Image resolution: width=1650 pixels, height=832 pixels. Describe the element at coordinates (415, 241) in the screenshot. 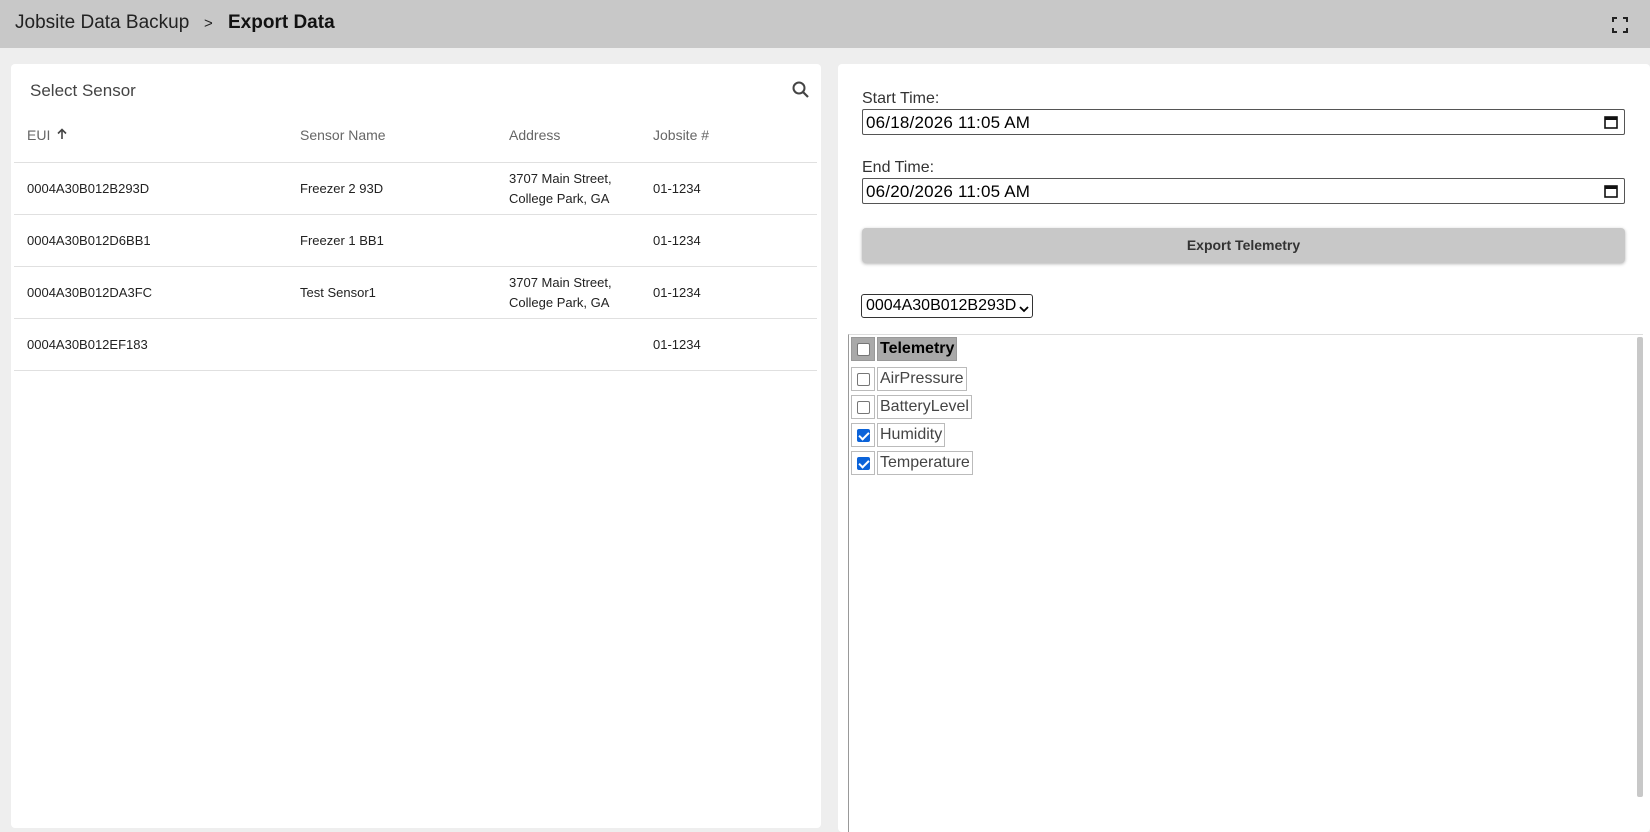

I see `table-row: 0004A30B012D6BB1 Freezer 1 BB1 01-1234` at that location.